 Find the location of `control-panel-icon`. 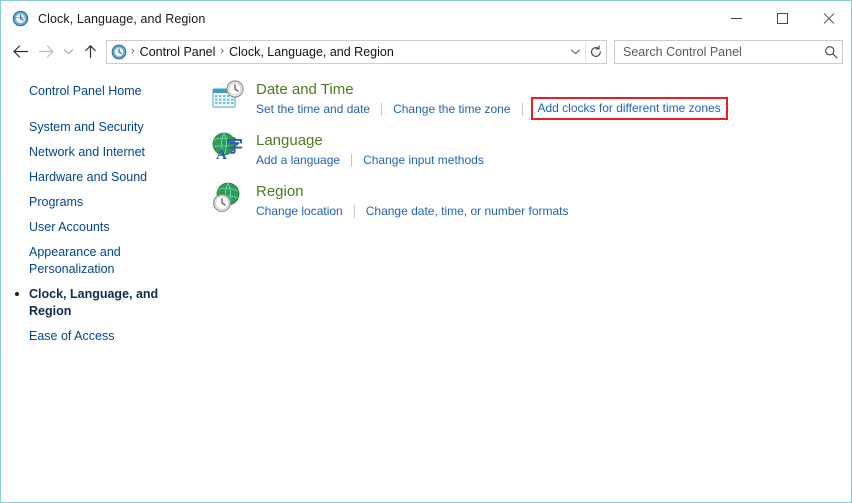

control-panel-icon is located at coordinates (119, 52).